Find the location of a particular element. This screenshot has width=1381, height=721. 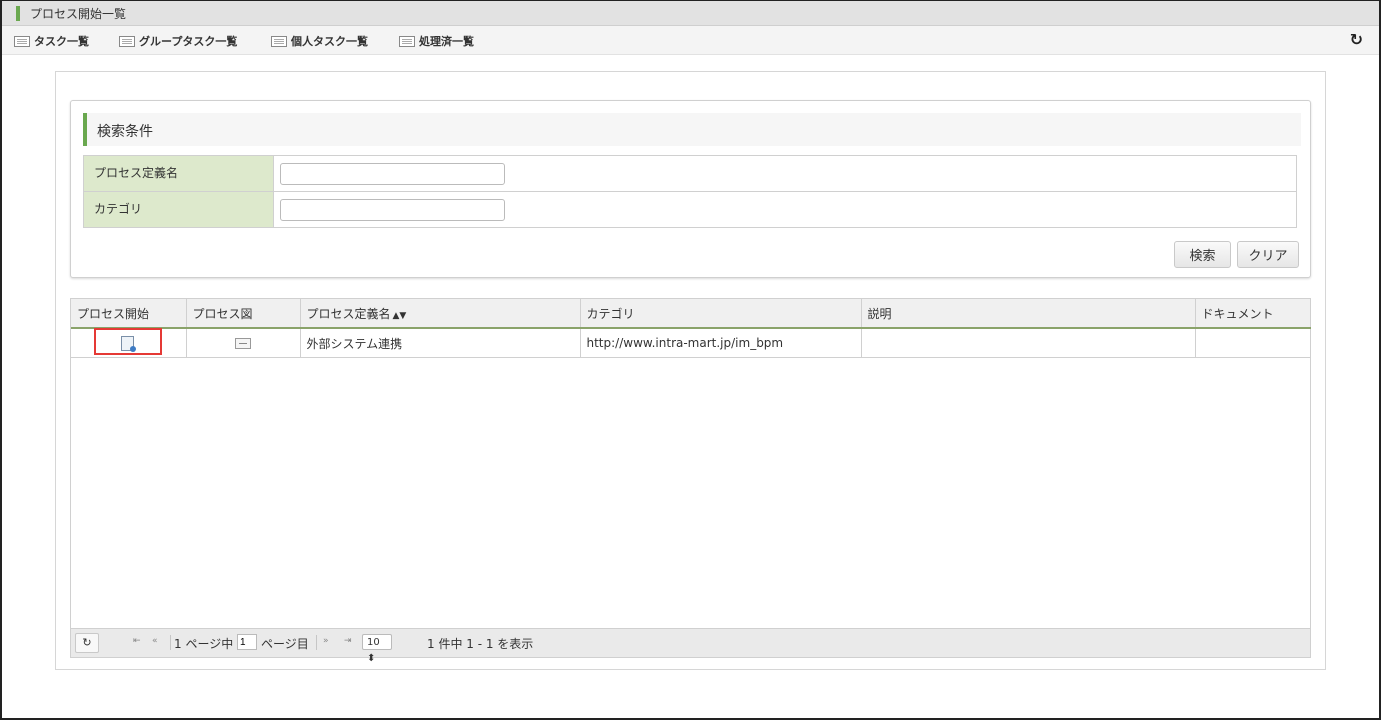

process-diagram-icon is located at coordinates (242, 343).